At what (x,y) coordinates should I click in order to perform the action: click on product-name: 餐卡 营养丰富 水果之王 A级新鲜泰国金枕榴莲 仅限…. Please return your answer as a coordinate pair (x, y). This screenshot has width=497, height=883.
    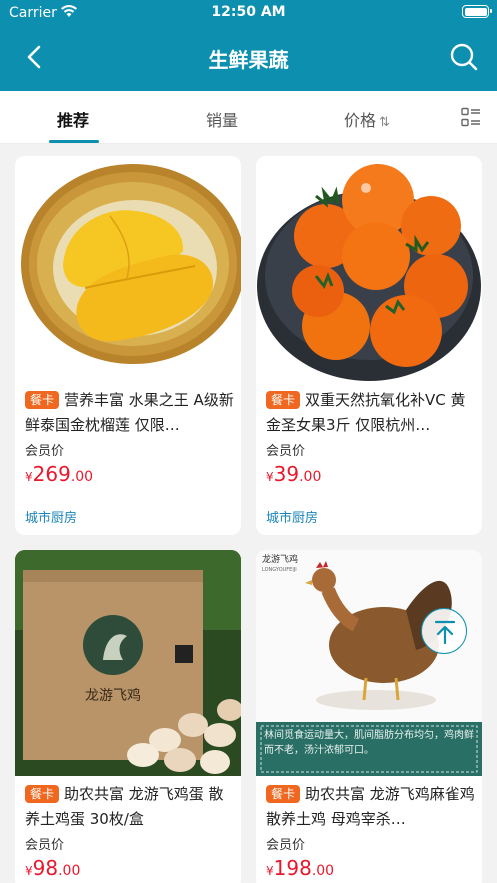
    Looking at the image, I should click on (130, 413).